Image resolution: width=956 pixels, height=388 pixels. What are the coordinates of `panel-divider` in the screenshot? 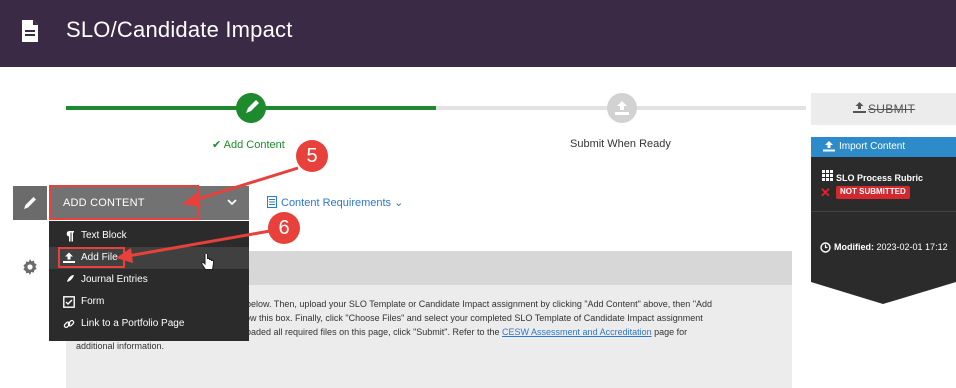 It's located at (883, 211).